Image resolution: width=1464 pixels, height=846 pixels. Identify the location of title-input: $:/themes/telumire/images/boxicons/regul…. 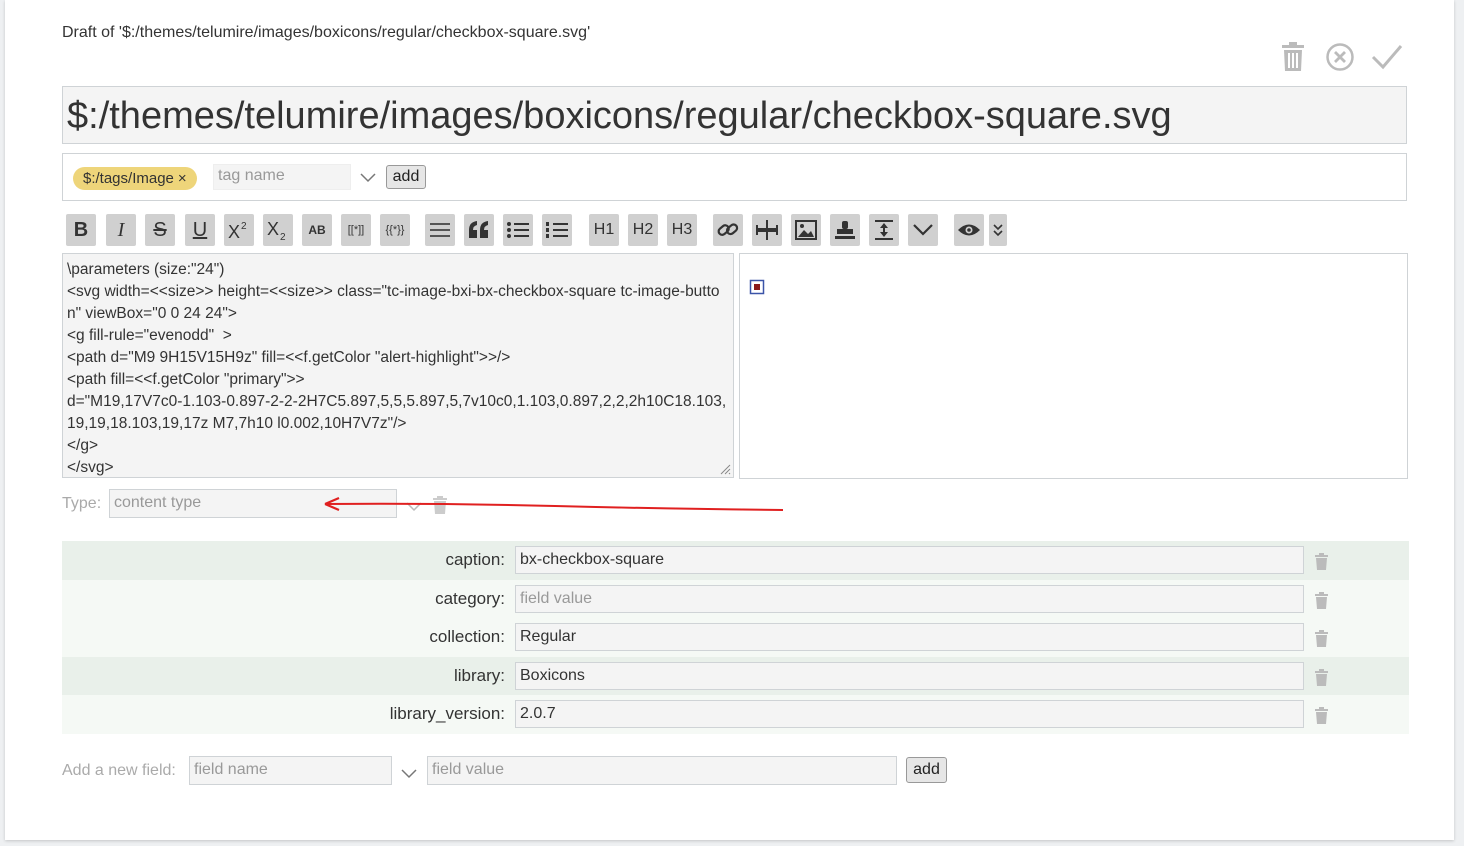
(734, 115).